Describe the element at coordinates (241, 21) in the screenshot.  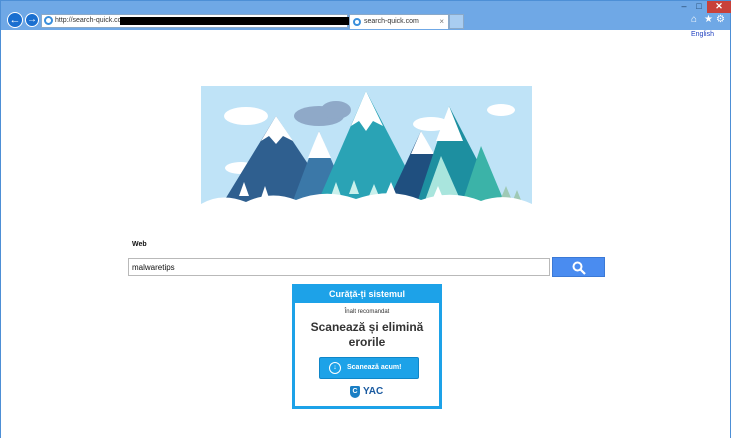
I see `redacted-url-block` at that location.